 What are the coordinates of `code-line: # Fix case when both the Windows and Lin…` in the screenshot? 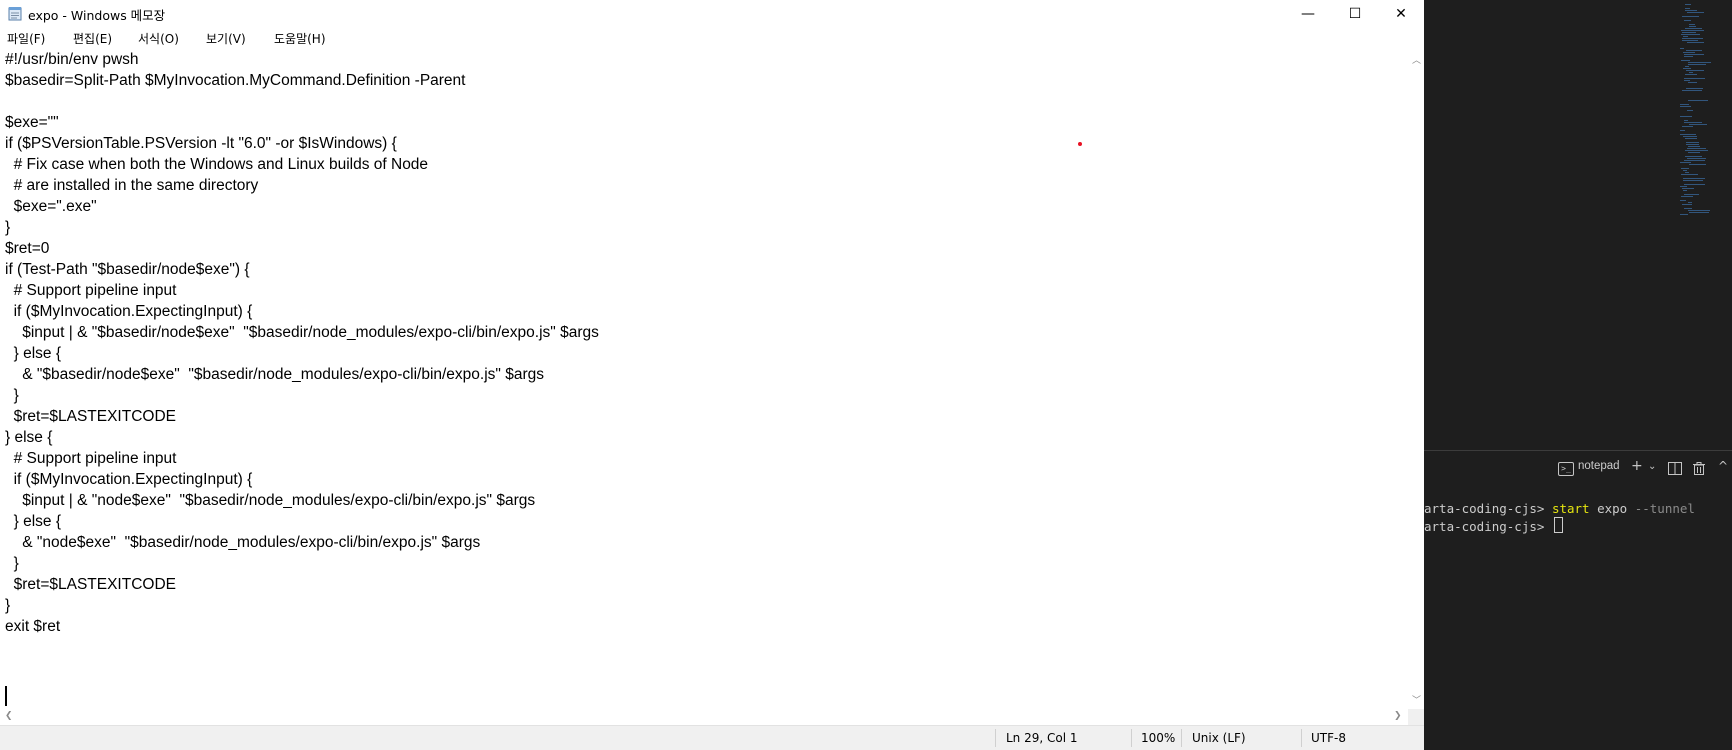 It's located at (217, 164).